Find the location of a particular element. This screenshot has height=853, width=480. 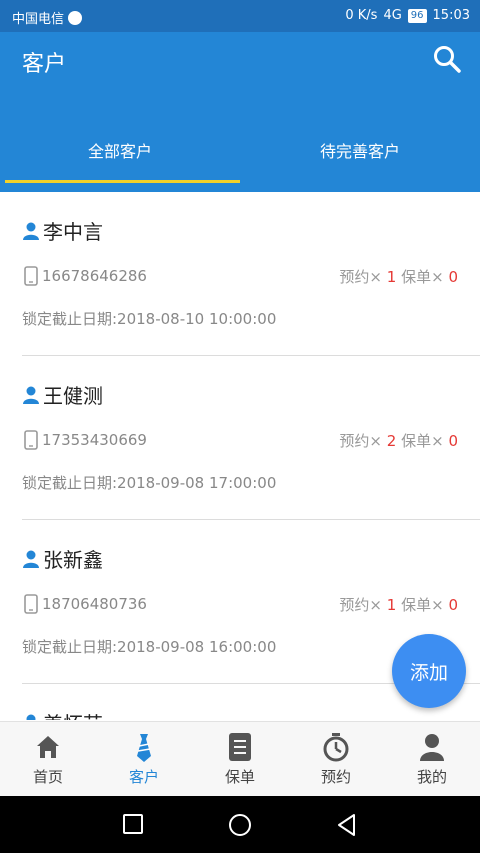

bottom-tab-bar: 首页 客户 保单 预约 我的 is located at coordinates (240, 758).